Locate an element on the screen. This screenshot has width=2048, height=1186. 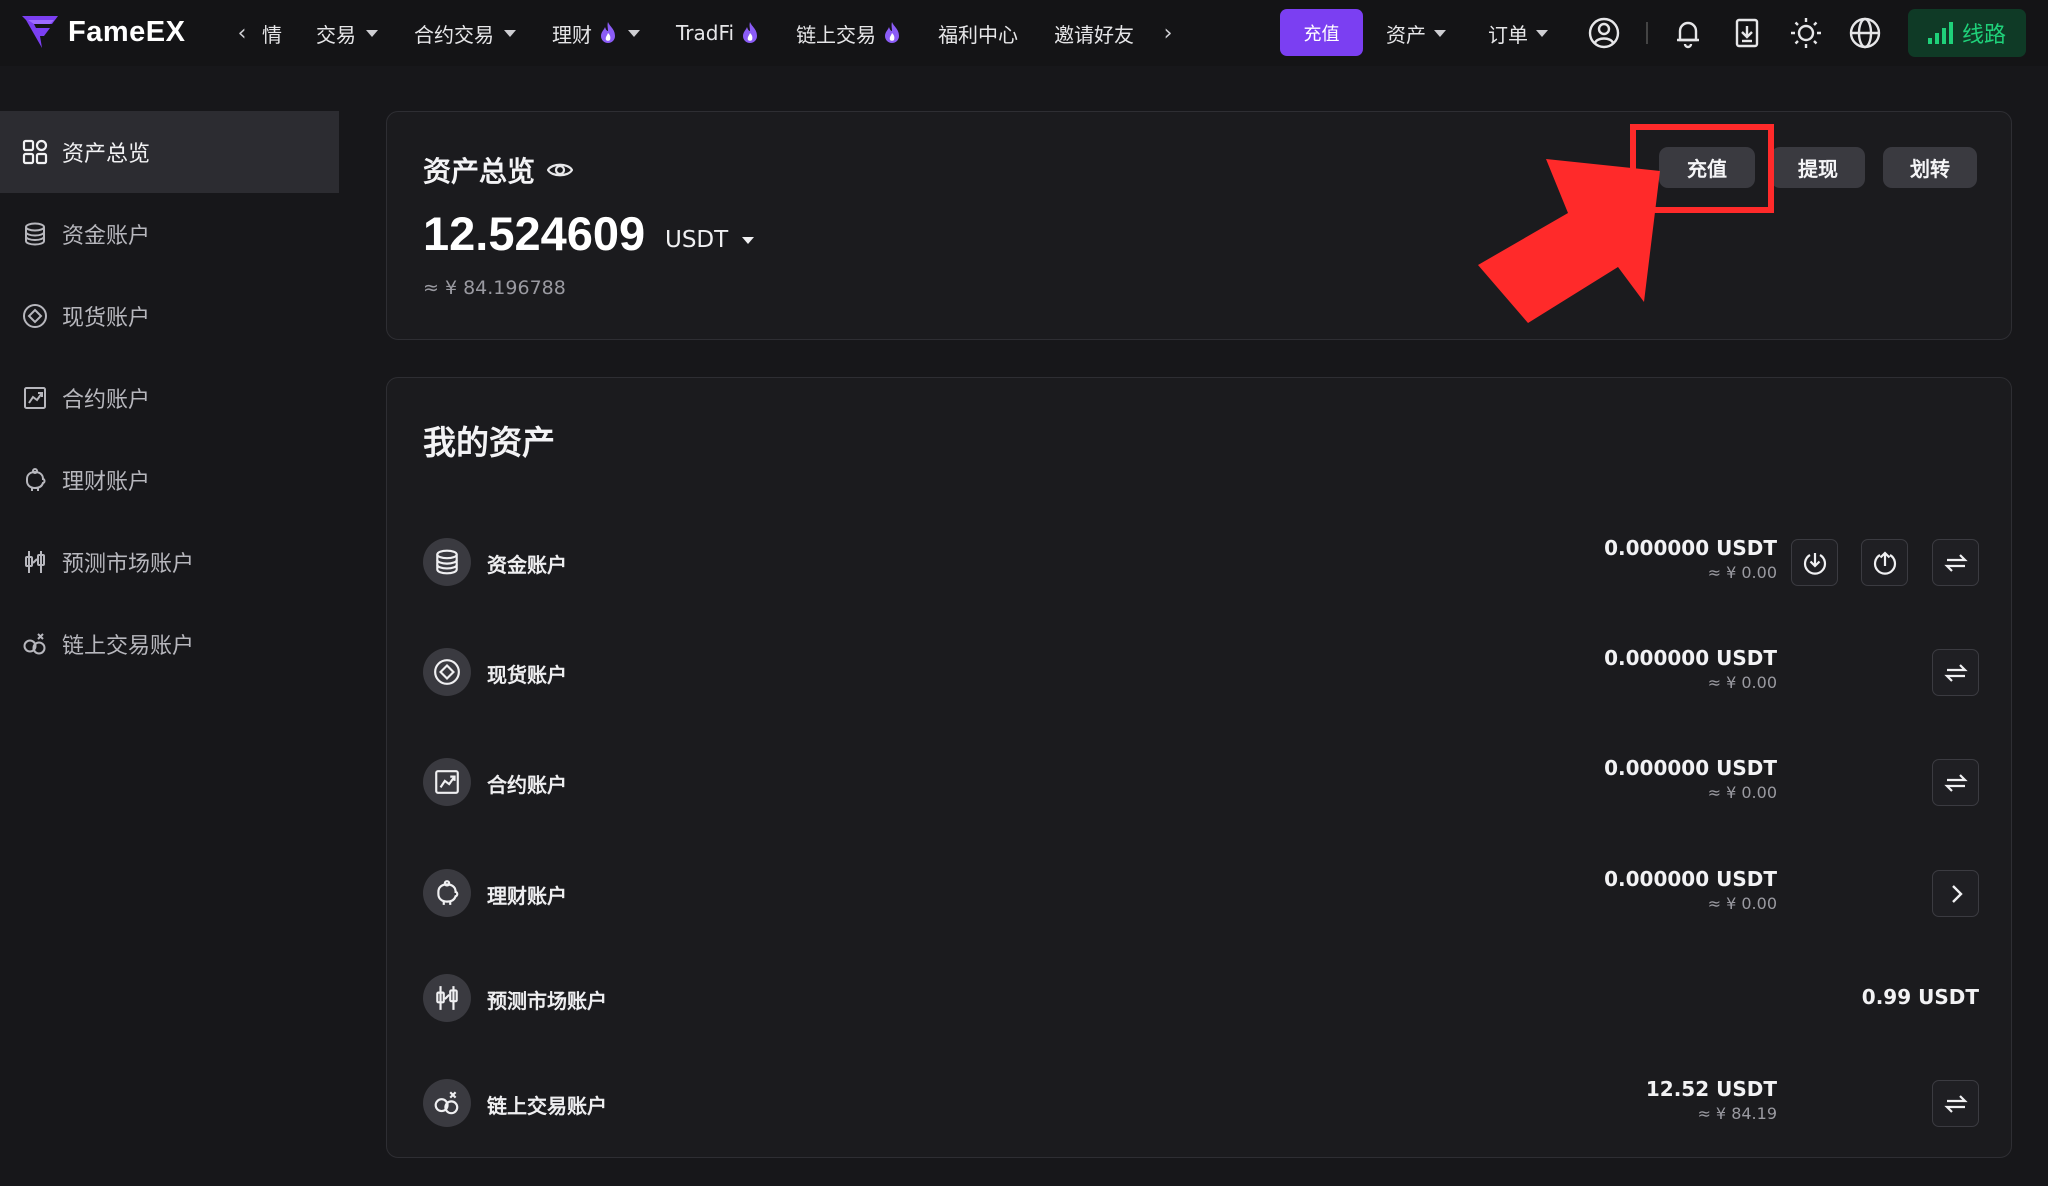
nav-item-tradfi: TradFi is located at coordinates (718, 33).